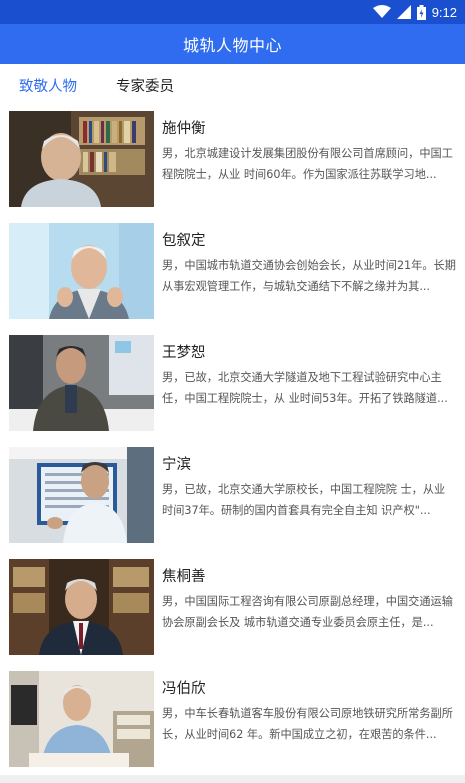 This screenshot has width=465, height=783. I want to click on tab-bar: 致敬人物 专家委员, so click(232, 85).